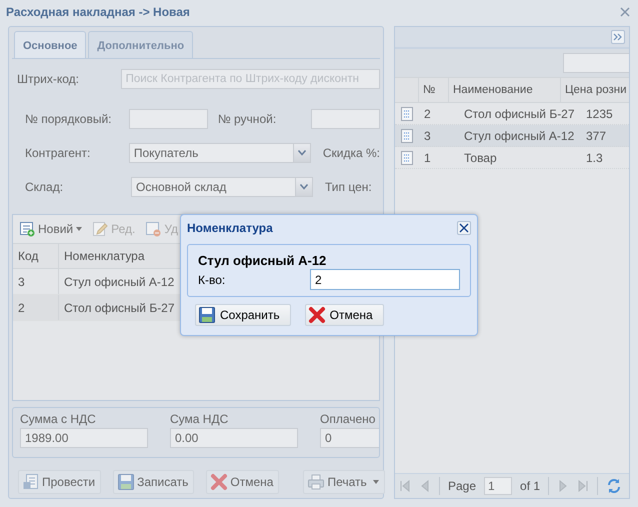  What do you see at coordinates (44, 187) in the screenshot?
I see `field-label: Склад:` at bounding box center [44, 187].